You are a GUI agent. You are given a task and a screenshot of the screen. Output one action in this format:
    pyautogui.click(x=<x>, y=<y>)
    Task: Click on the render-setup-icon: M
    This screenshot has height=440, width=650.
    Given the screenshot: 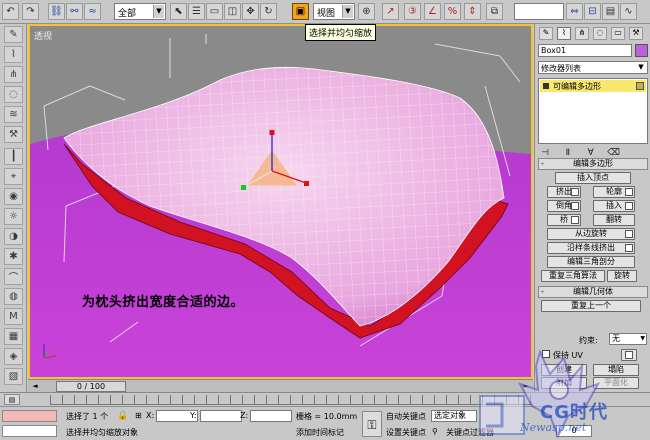 What is the action you would take?
    pyautogui.click(x=13, y=316)
    